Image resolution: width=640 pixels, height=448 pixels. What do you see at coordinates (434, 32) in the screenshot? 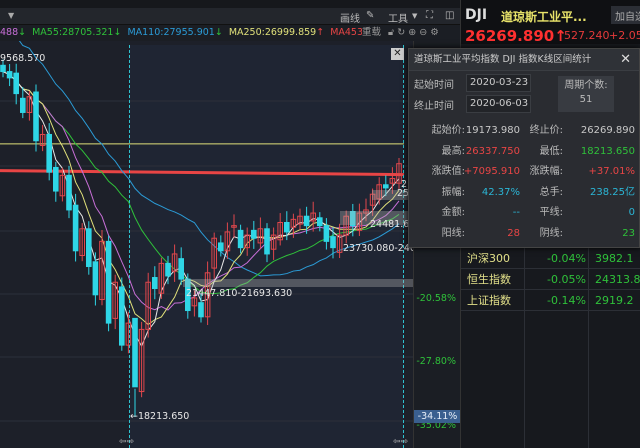
I see `settings-icon: ⚙` at bounding box center [434, 32].